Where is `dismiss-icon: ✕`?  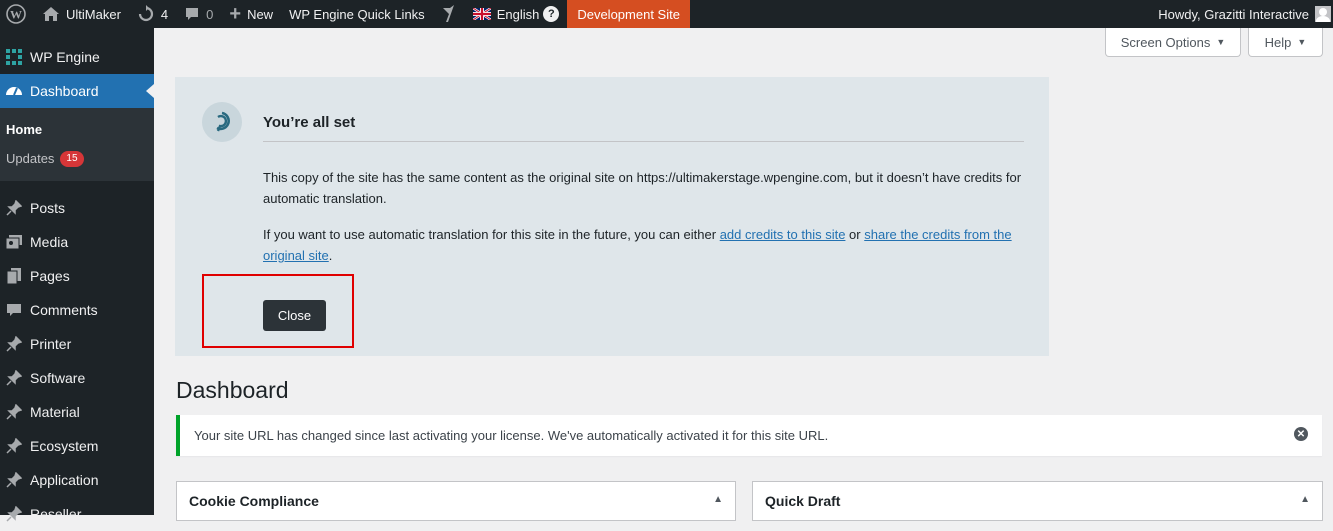 dismiss-icon: ✕ is located at coordinates (1301, 434).